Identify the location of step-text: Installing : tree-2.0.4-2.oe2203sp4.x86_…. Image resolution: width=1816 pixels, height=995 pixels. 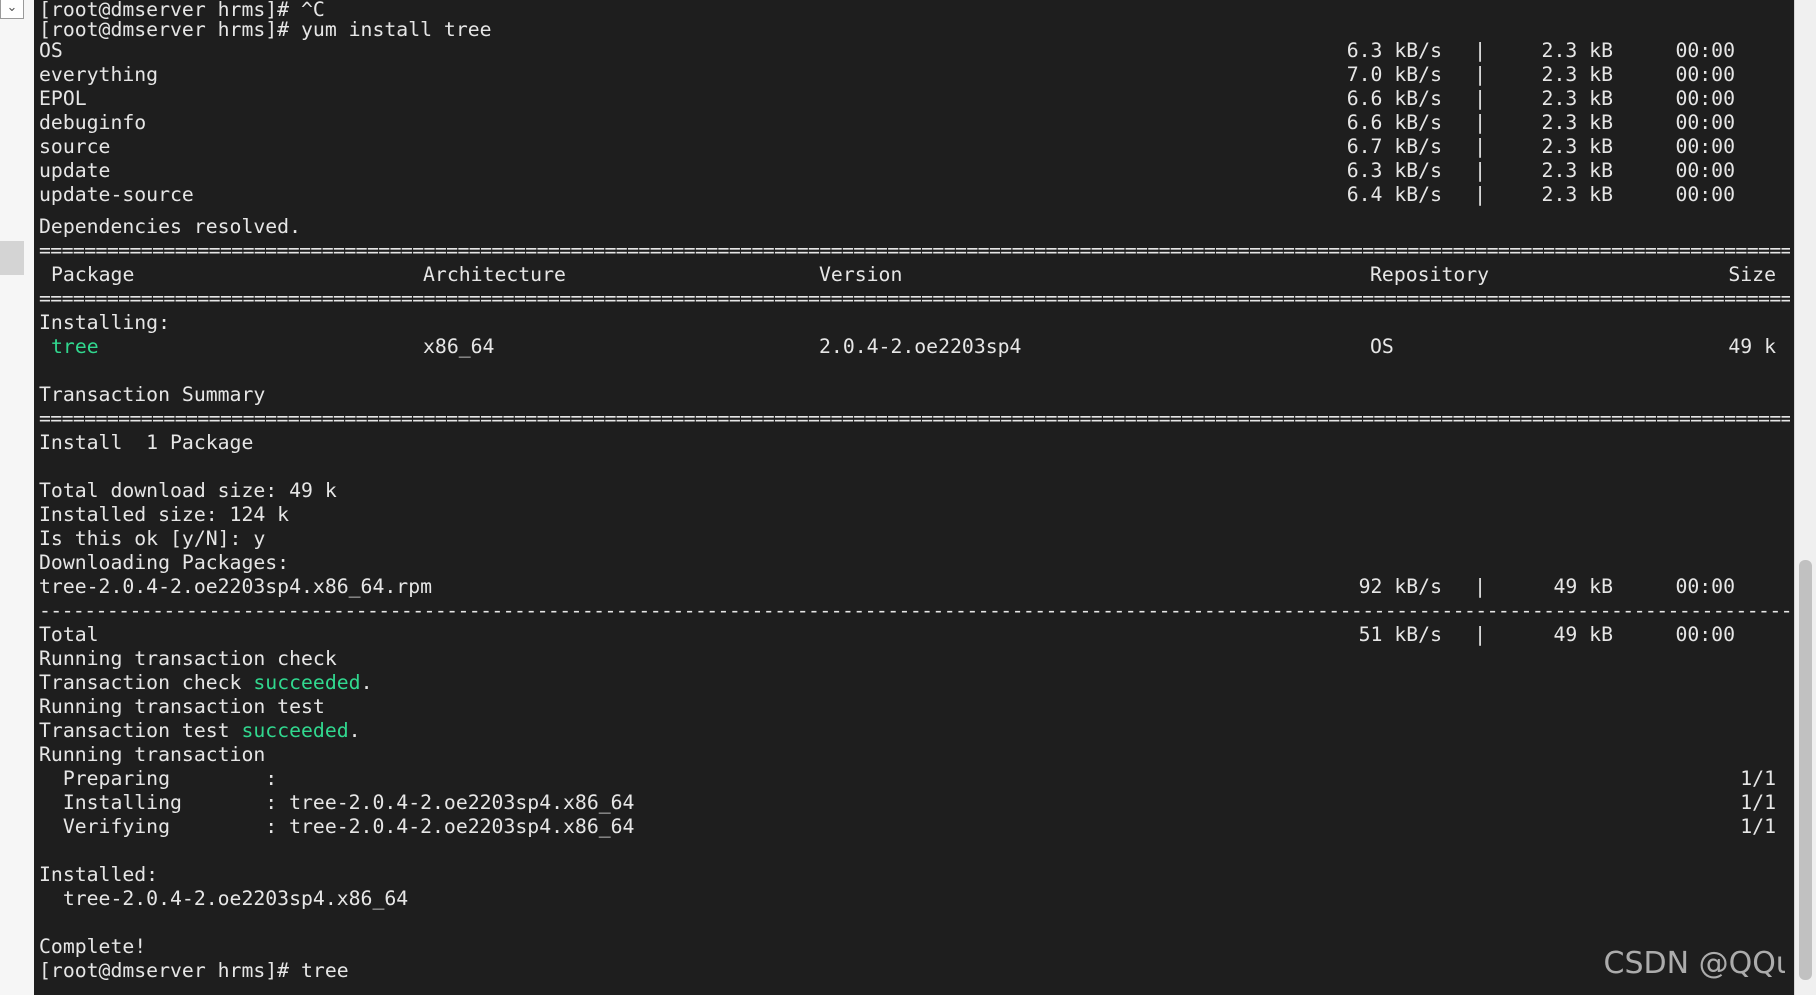
(337, 802).